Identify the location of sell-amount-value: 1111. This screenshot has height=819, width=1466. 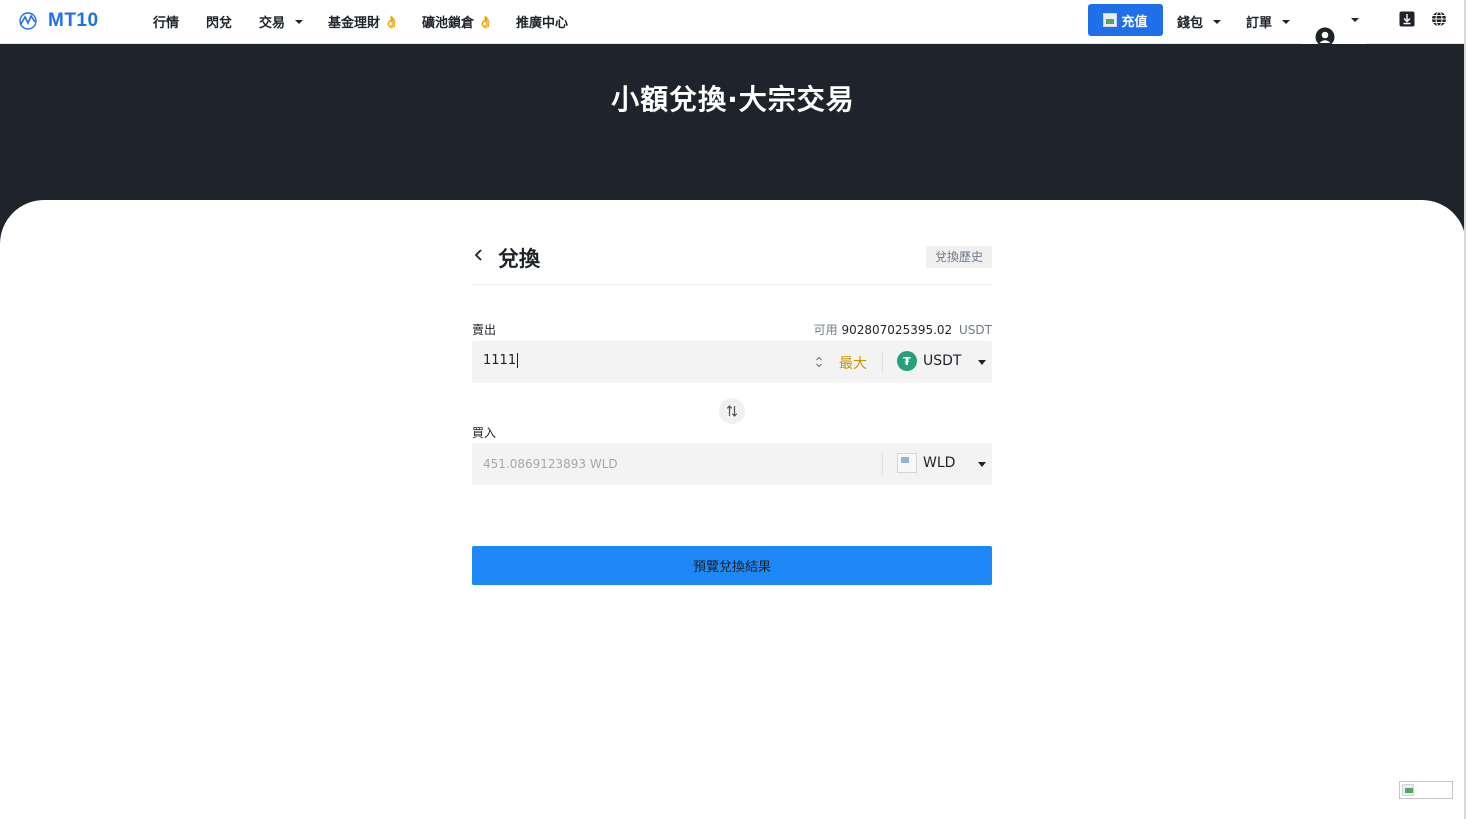
(500, 360).